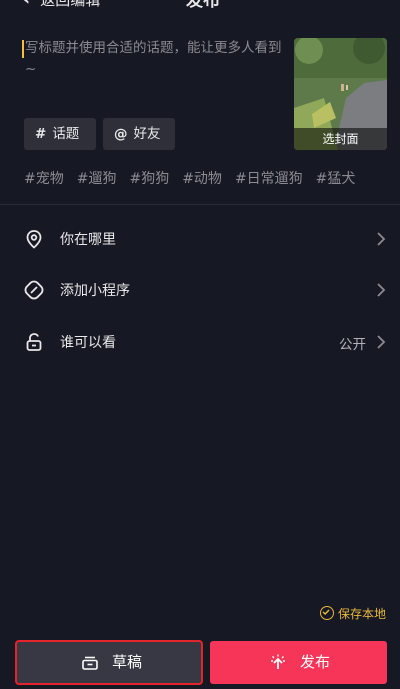 The width and height of the screenshot is (400, 689). Describe the element at coordinates (90, 663) in the screenshot. I see `draft-box-icon` at that location.